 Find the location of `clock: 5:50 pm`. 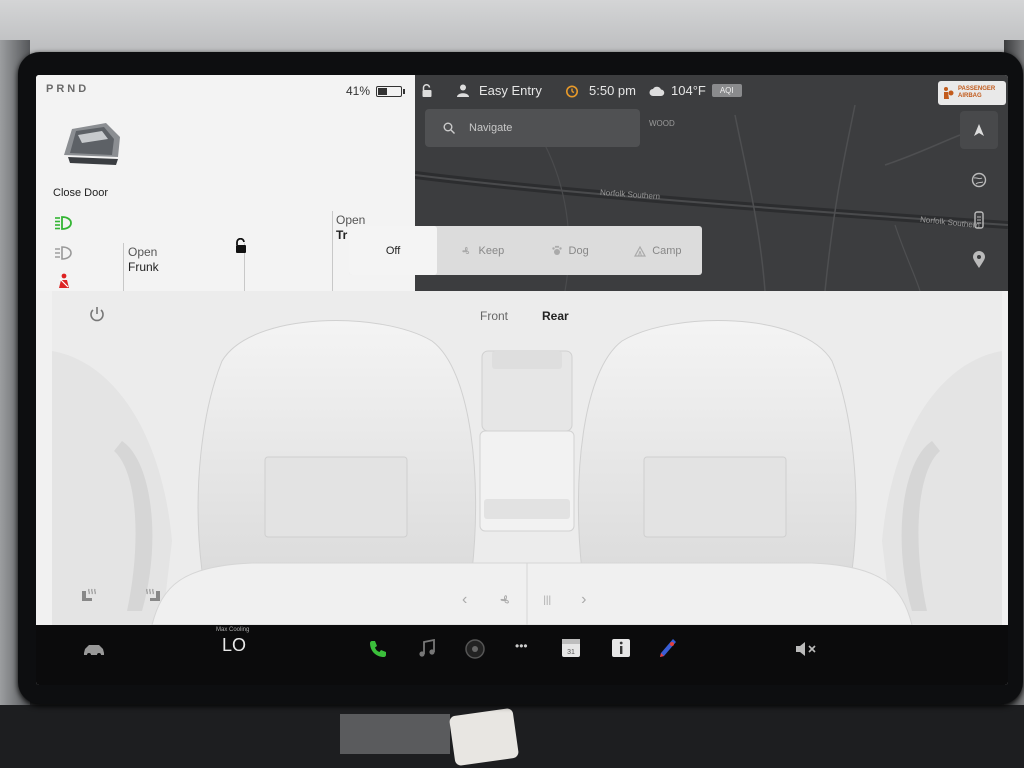

clock: 5:50 pm is located at coordinates (600, 90).